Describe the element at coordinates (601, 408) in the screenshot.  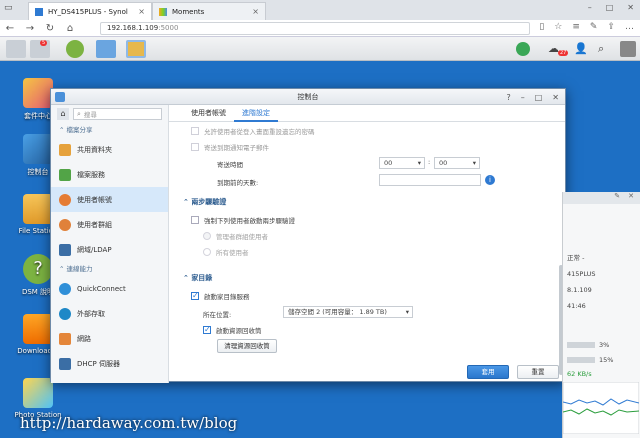
I see `network-graph` at that location.